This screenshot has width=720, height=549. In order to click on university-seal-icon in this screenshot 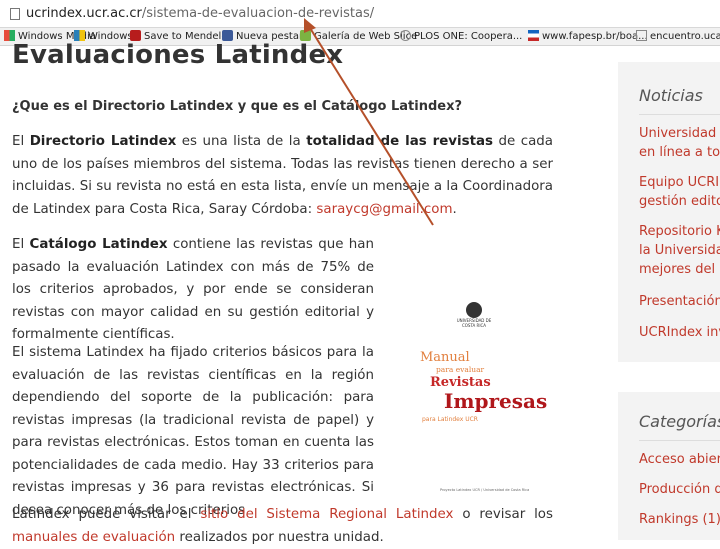, I will do `click(474, 310)`.